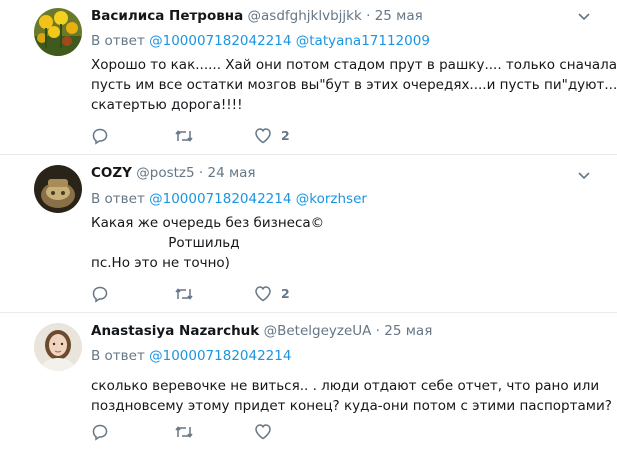  What do you see at coordinates (241, 433) in the screenshot?
I see `tweet-actions` at bounding box center [241, 433].